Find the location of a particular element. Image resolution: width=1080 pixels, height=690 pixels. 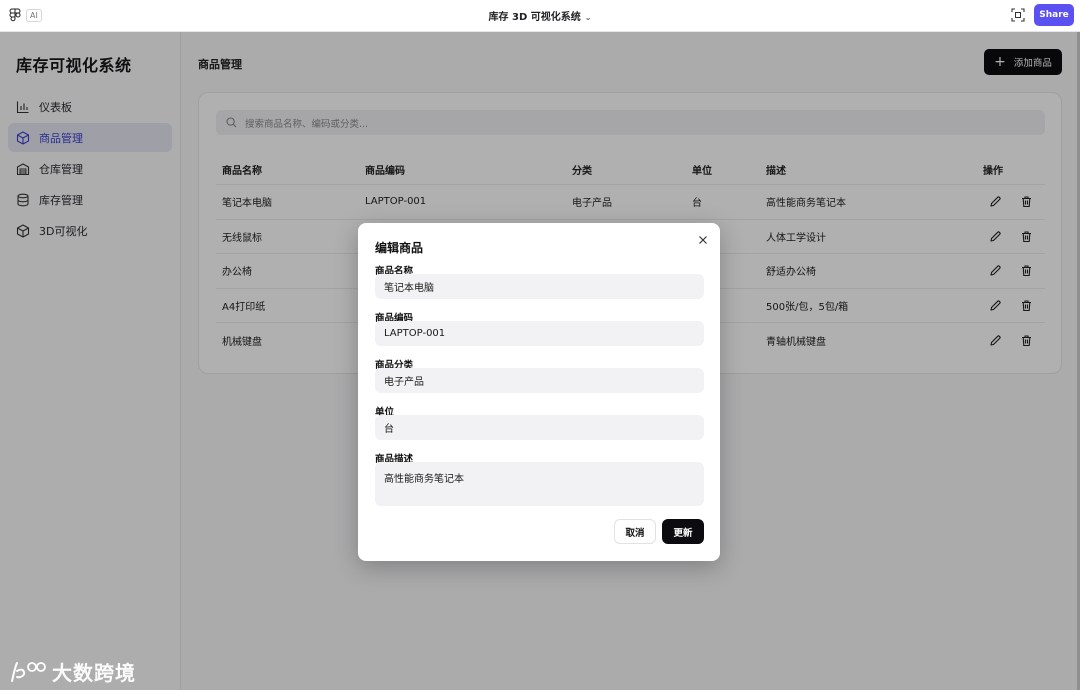

cancel-button: 取消 is located at coordinates (635, 531).